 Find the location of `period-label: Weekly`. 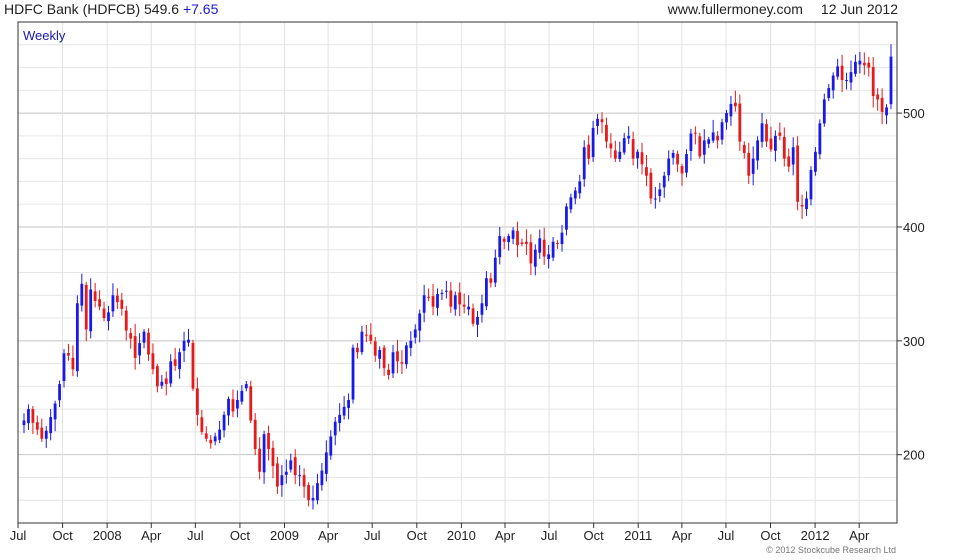

period-label: Weekly is located at coordinates (44, 35).